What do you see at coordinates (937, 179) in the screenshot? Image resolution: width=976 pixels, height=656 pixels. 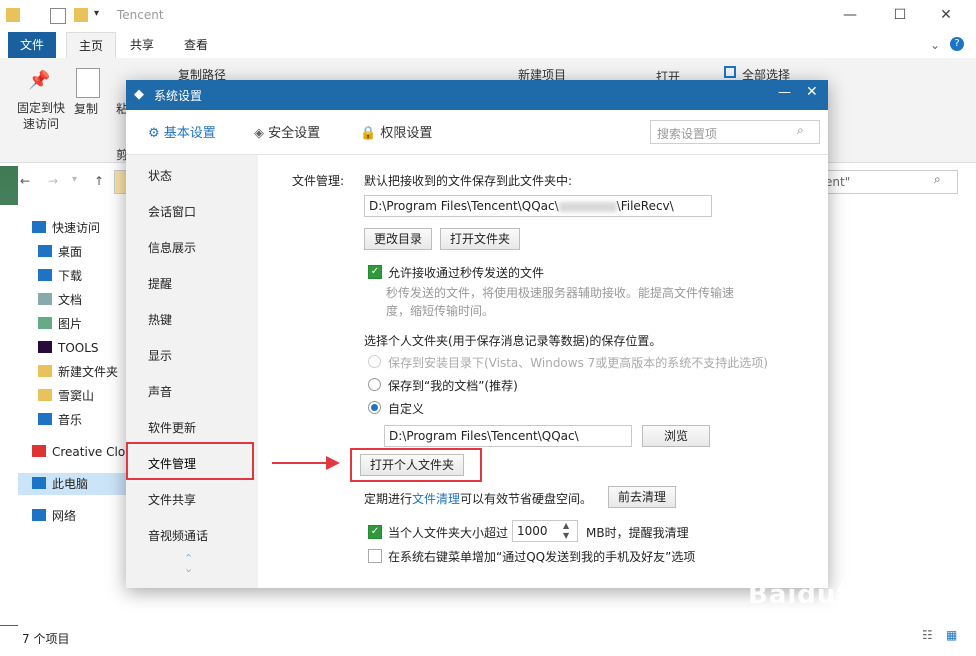 I see `search-icon: ⌕` at bounding box center [937, 179].